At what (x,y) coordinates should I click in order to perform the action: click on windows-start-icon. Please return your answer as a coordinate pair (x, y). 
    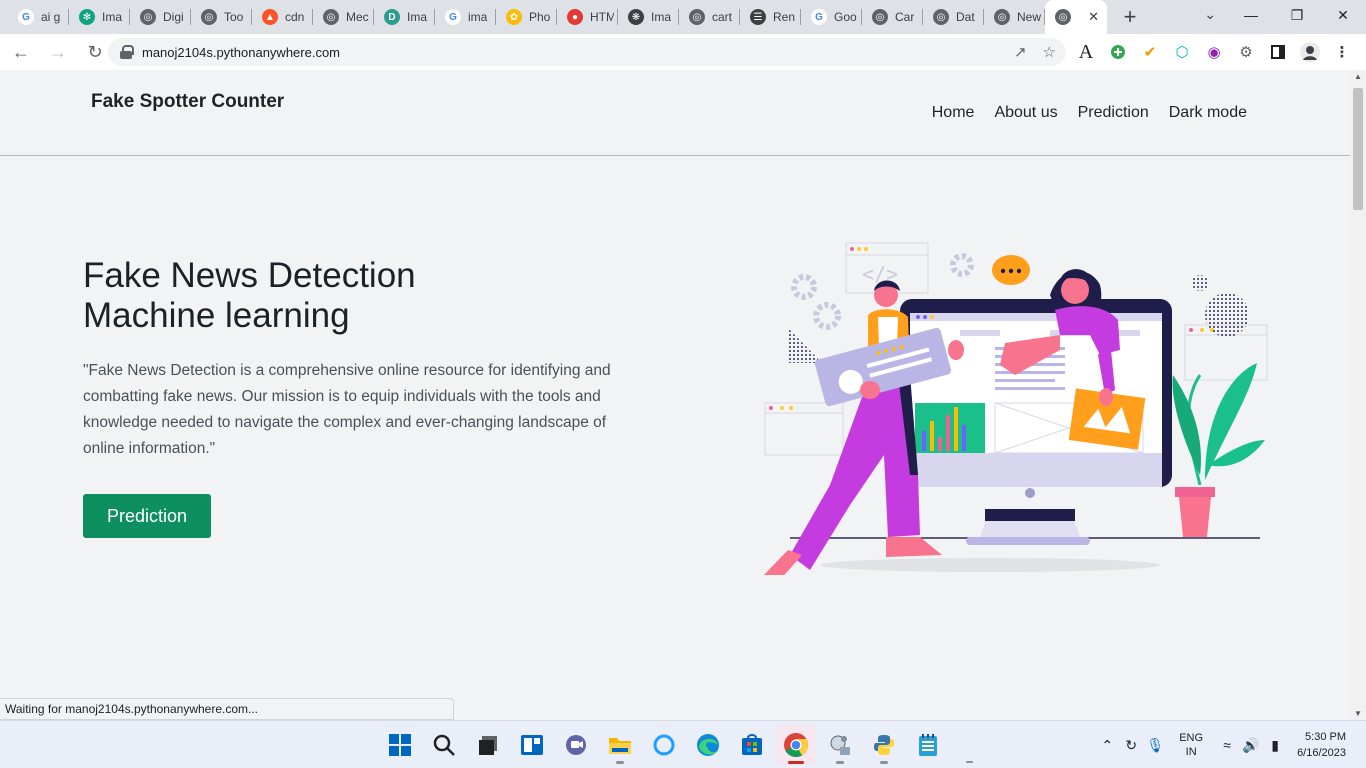
    Looking at the image, I should click on (400, 745).